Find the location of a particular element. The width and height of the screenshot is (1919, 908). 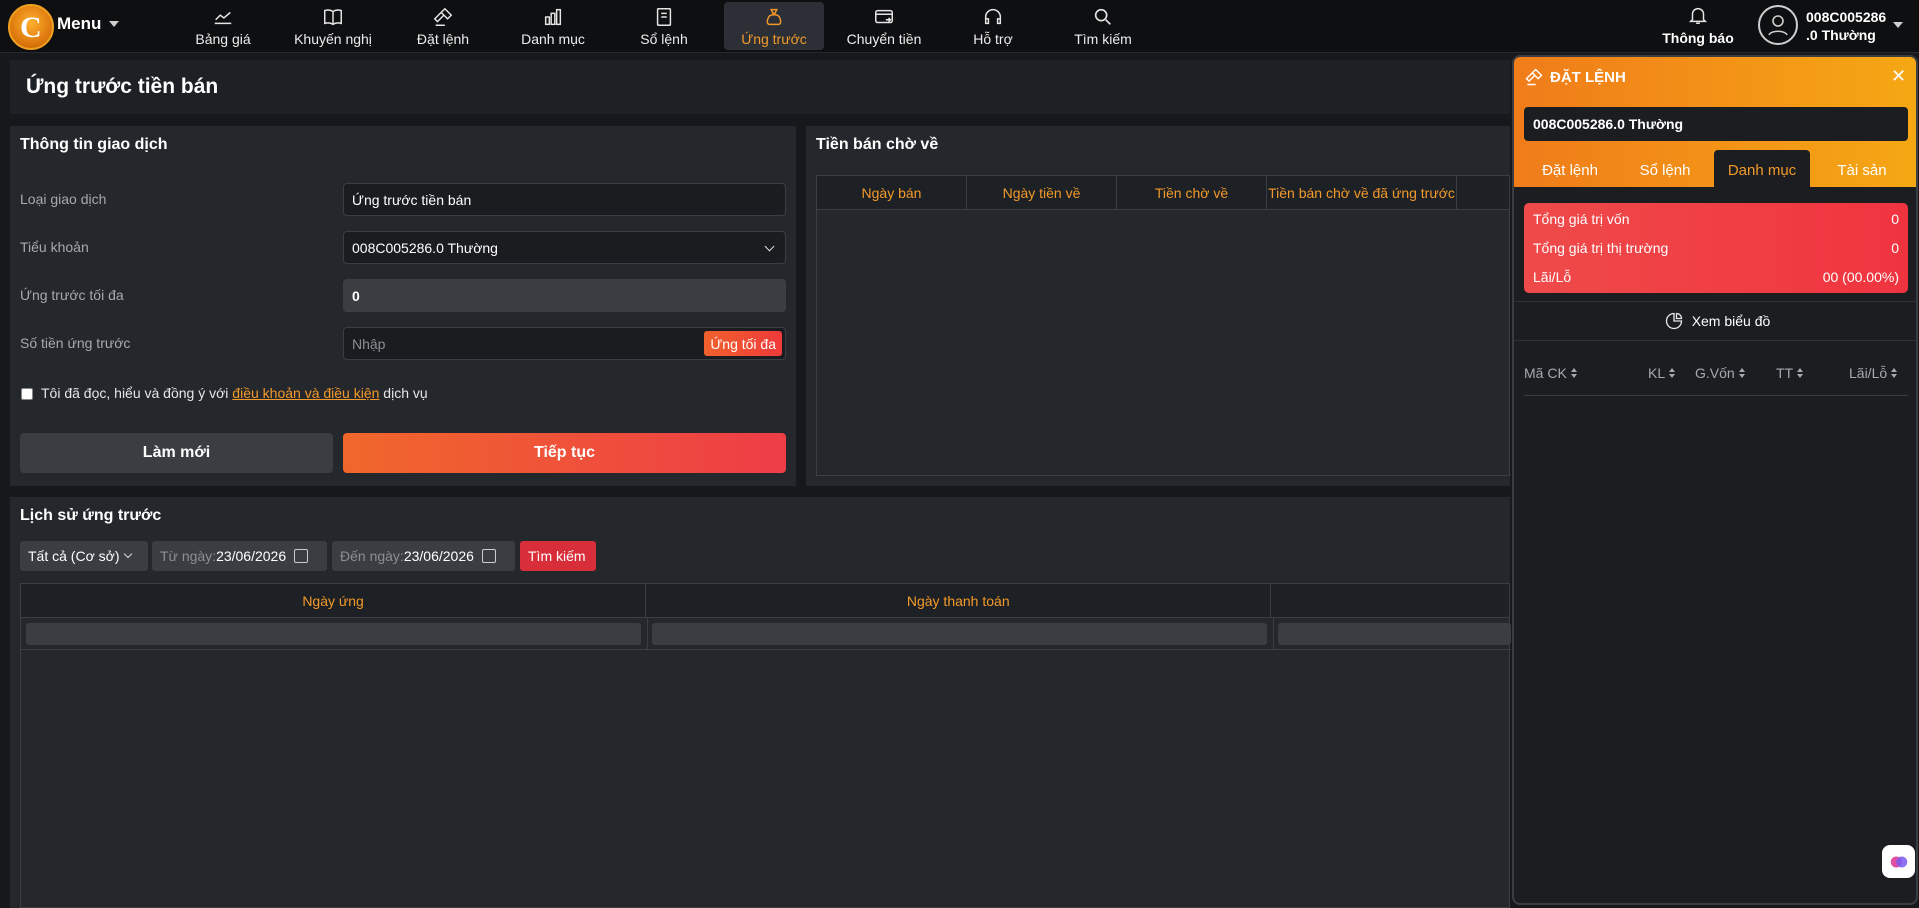

menu-label: Menu is located at coordinates (79, 23).